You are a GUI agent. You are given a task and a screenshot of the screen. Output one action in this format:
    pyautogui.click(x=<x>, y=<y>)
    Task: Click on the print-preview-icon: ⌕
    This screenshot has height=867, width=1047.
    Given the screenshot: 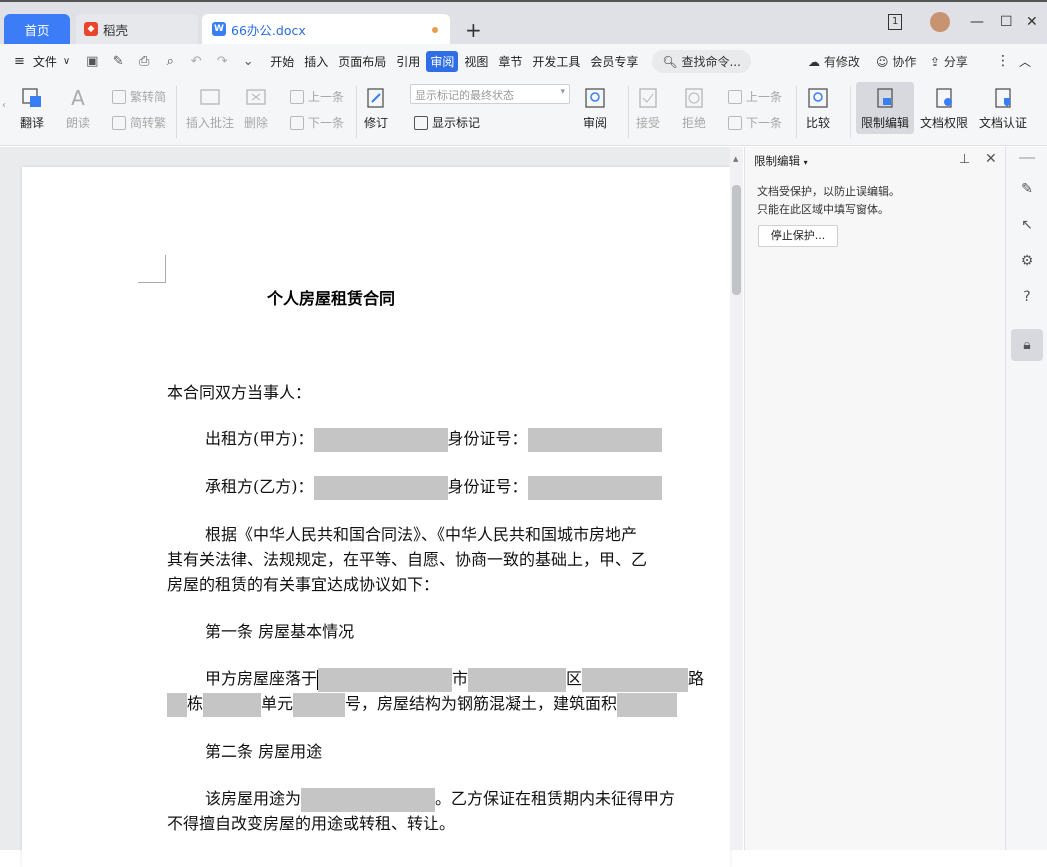 What is the action you would take?
    pyautogui.click(x=170, y=61)
    